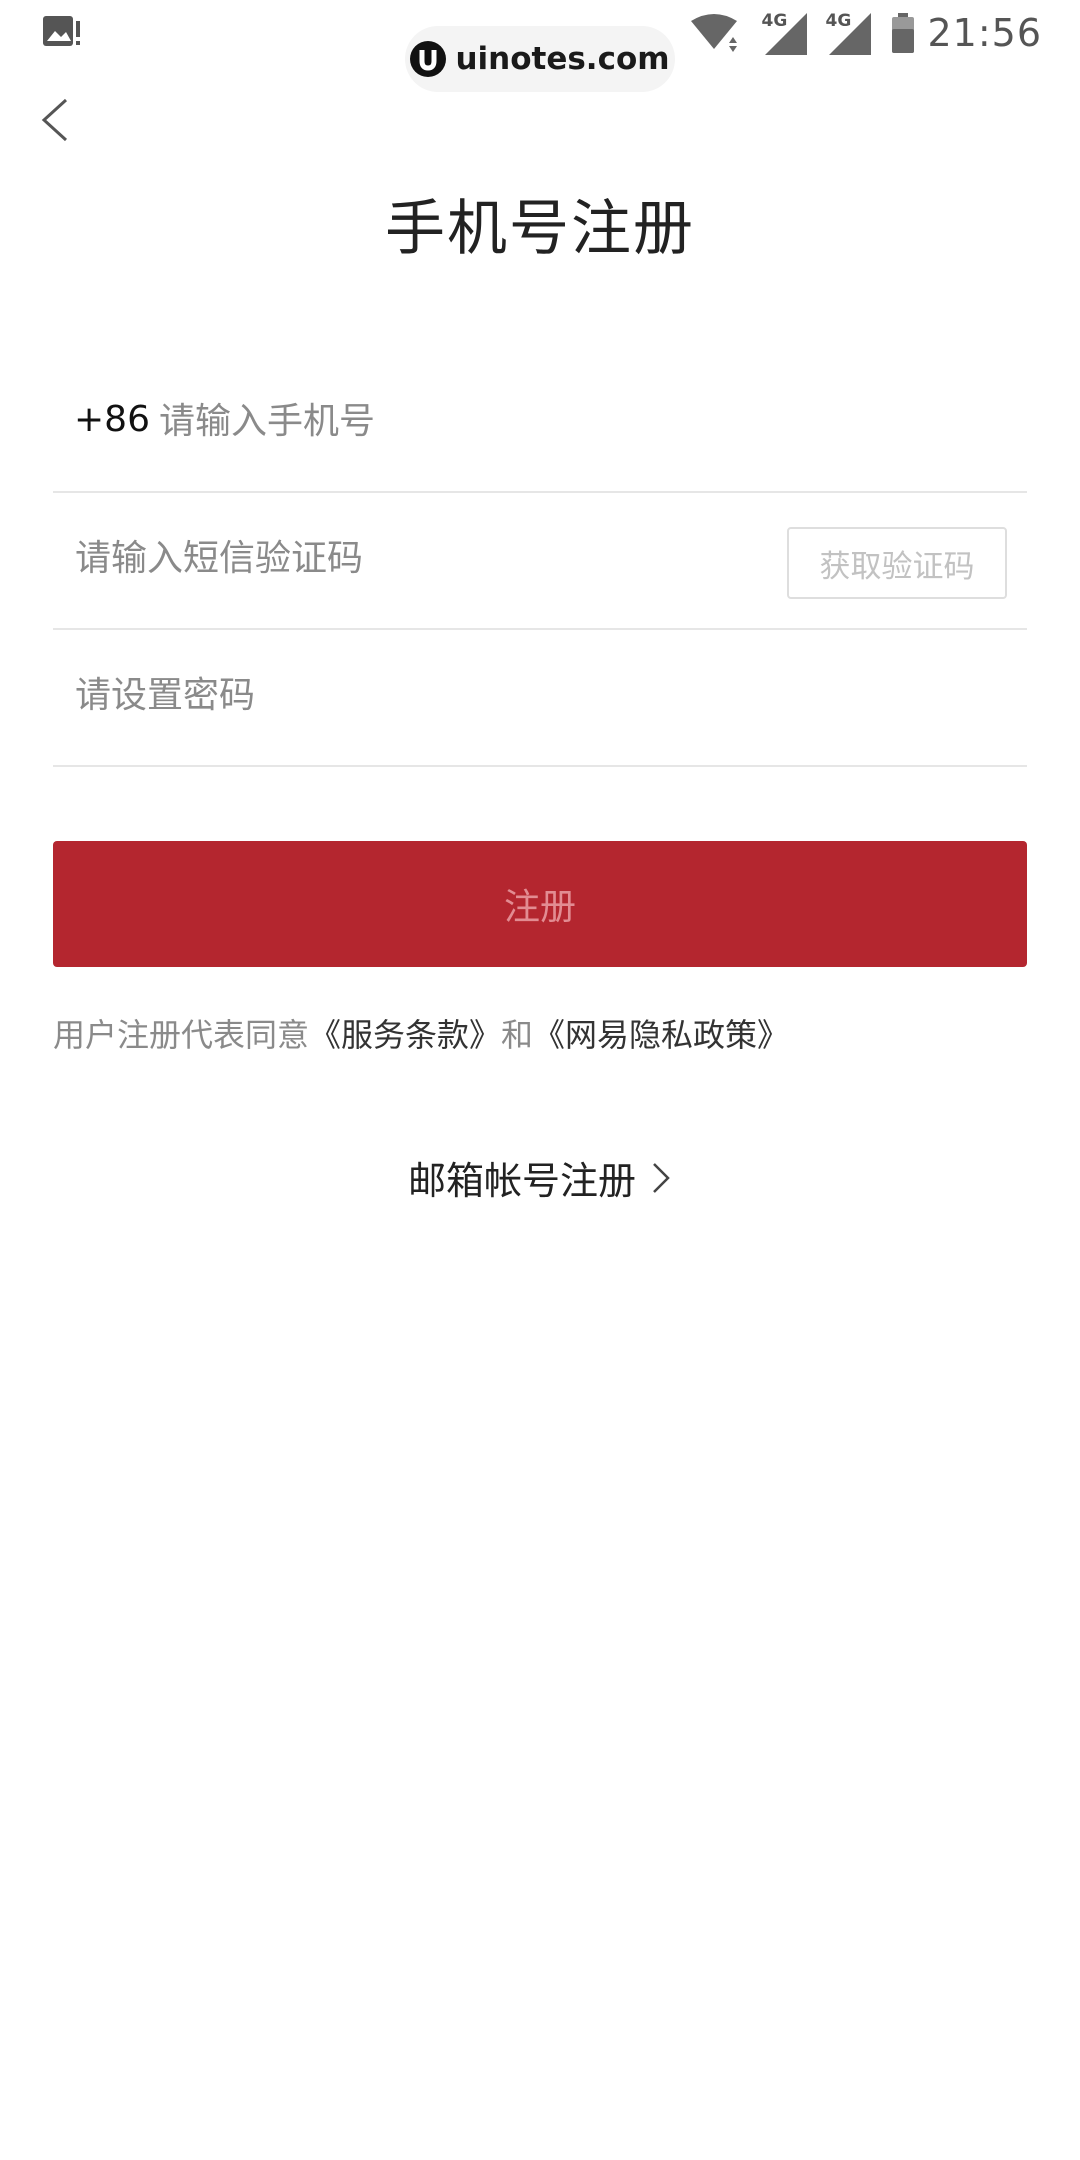 This screenshot has height=2160, width=1080. I want to click on phone-input, so click(579, 421).